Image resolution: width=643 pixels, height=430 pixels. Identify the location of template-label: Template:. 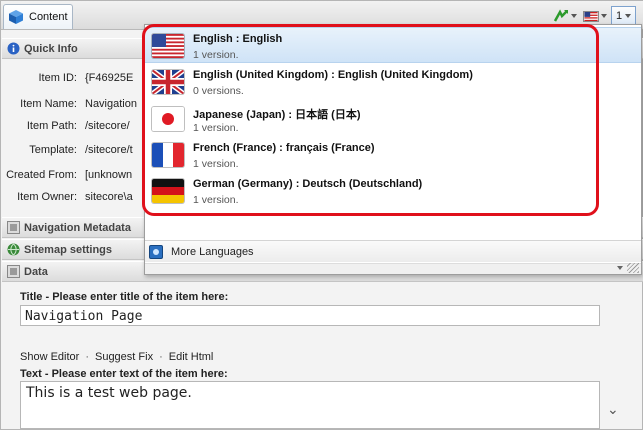
(53, 150).